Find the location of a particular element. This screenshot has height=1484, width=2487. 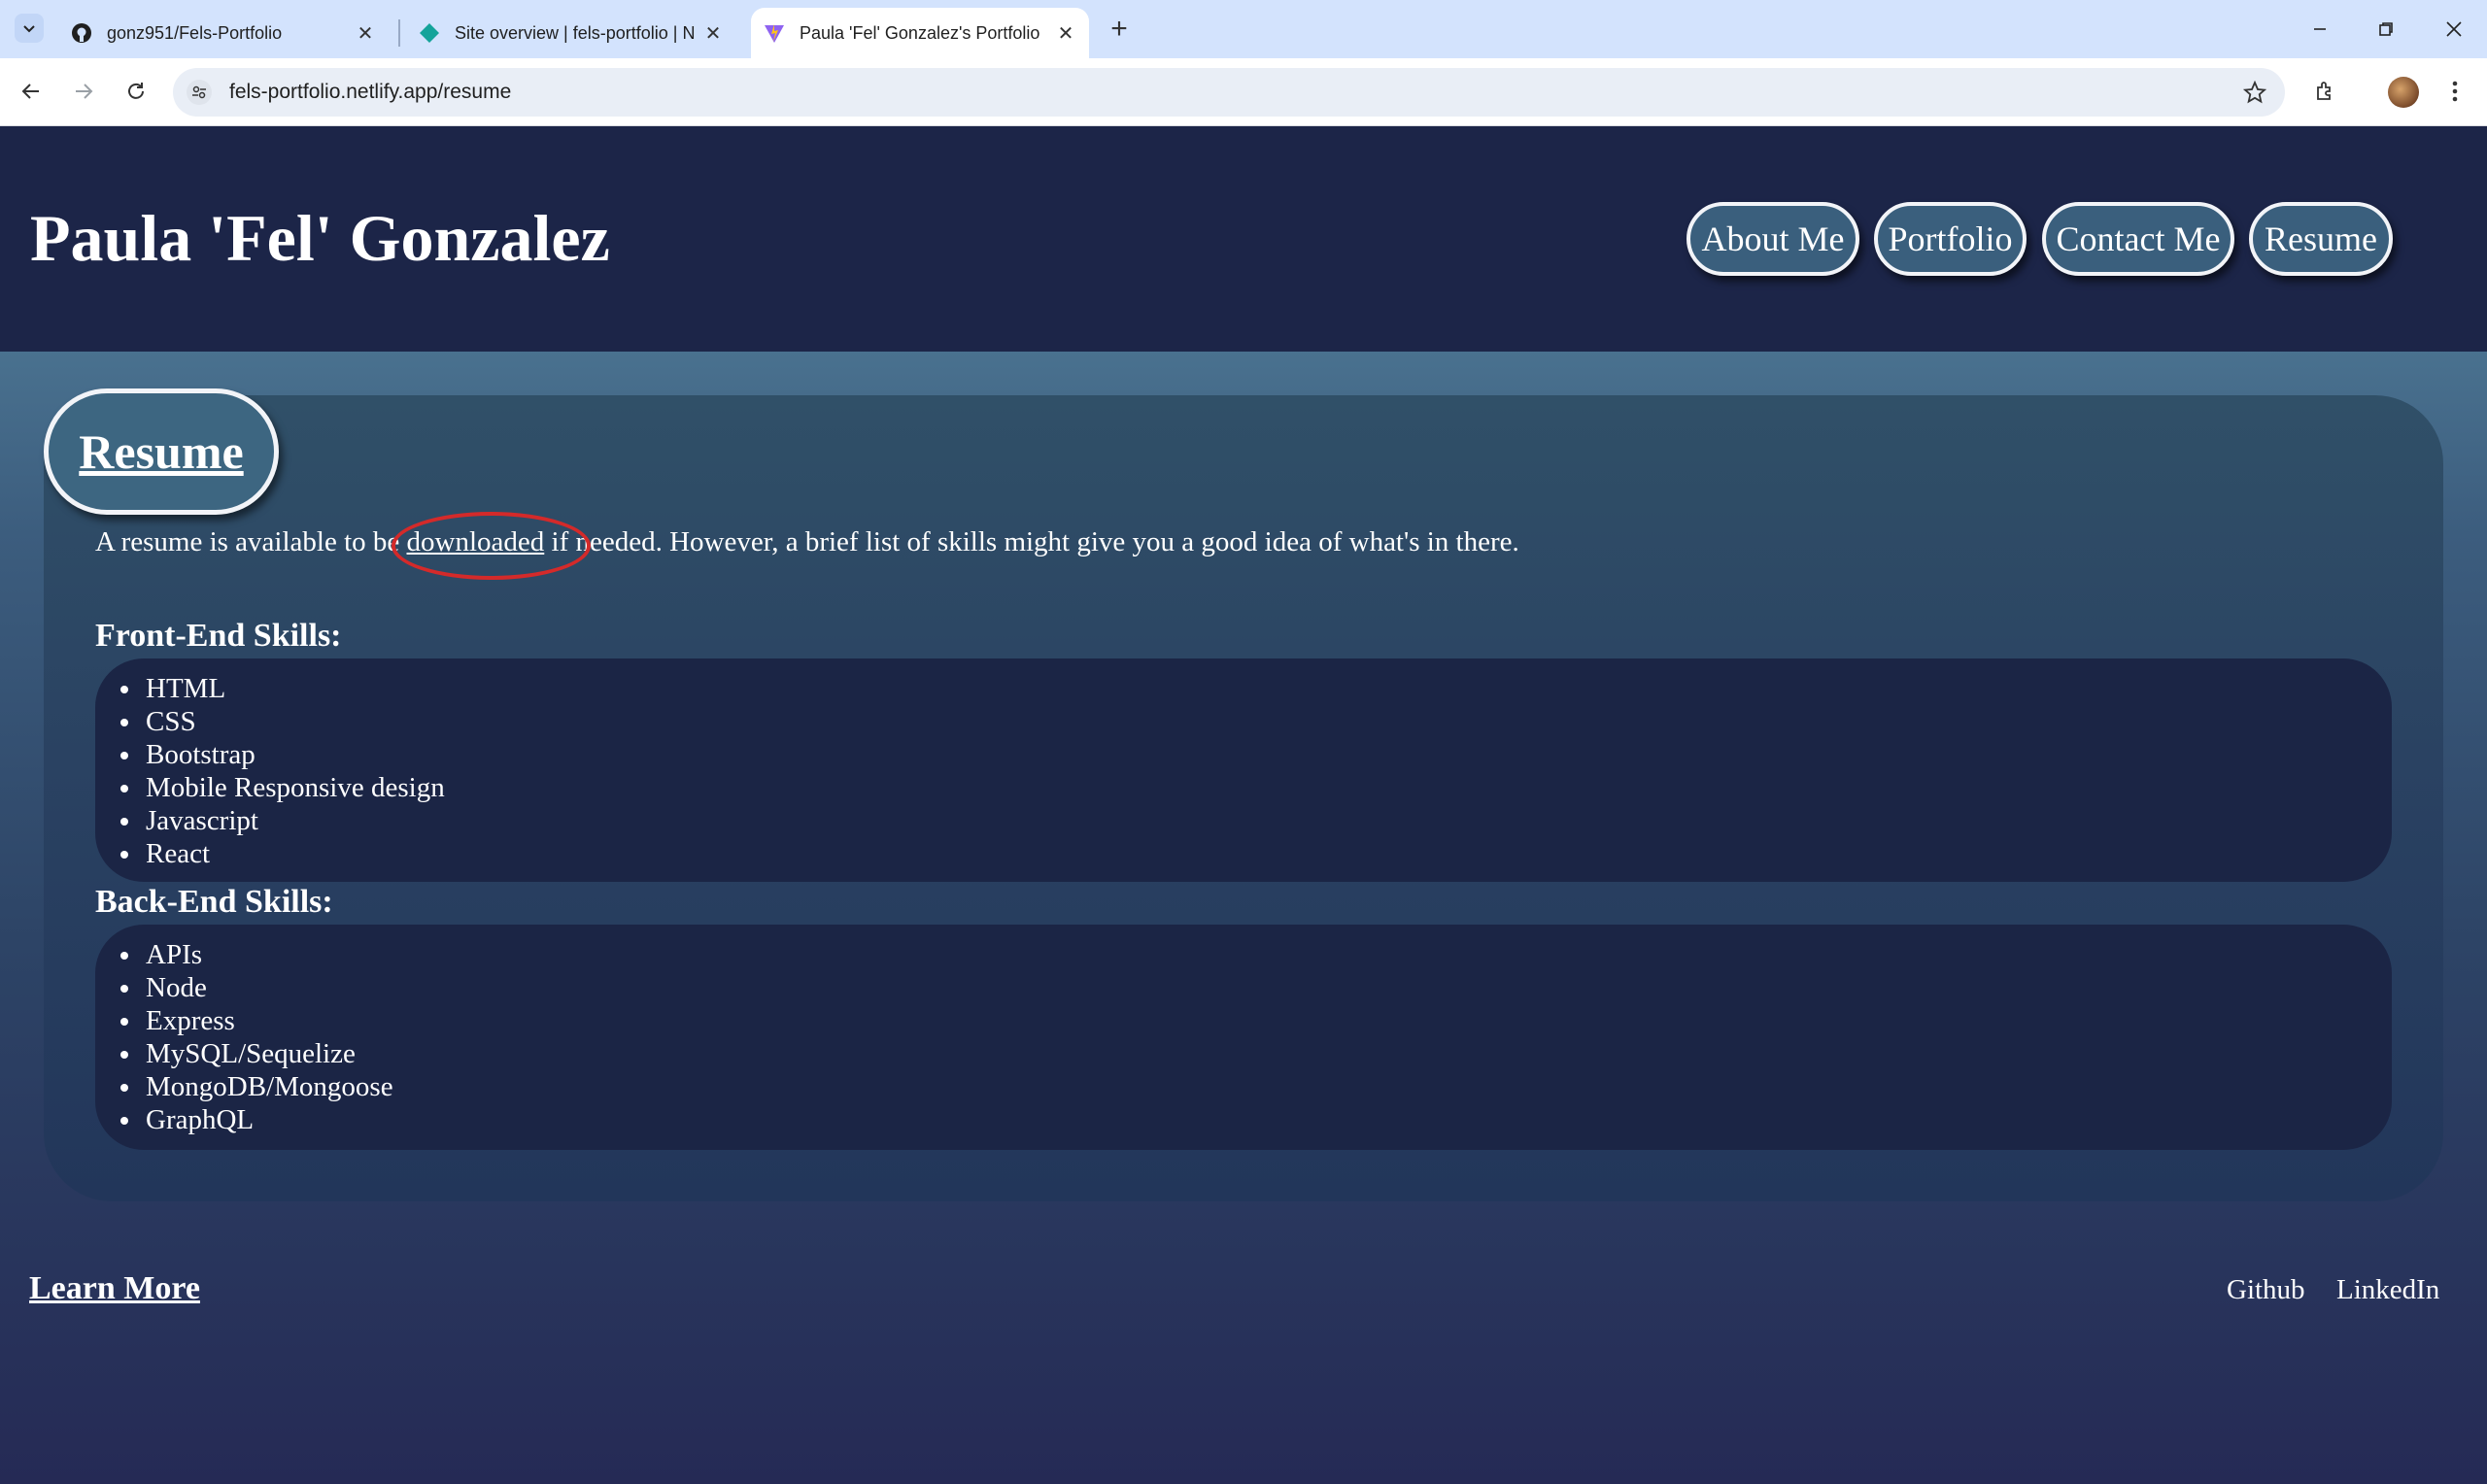

list-item: GraphQL is located at coordinates (256, 1119).